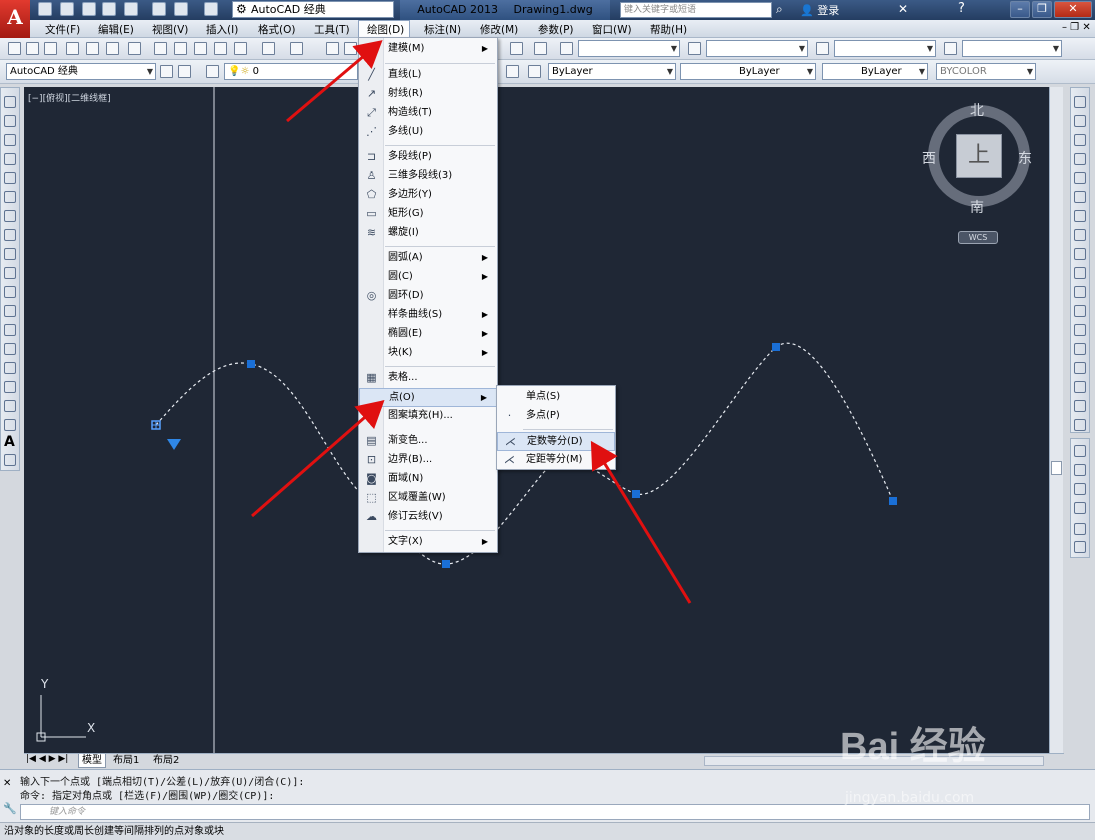  I want to click on menu-item-line: ╱ 直线(L), so click(428, 75).